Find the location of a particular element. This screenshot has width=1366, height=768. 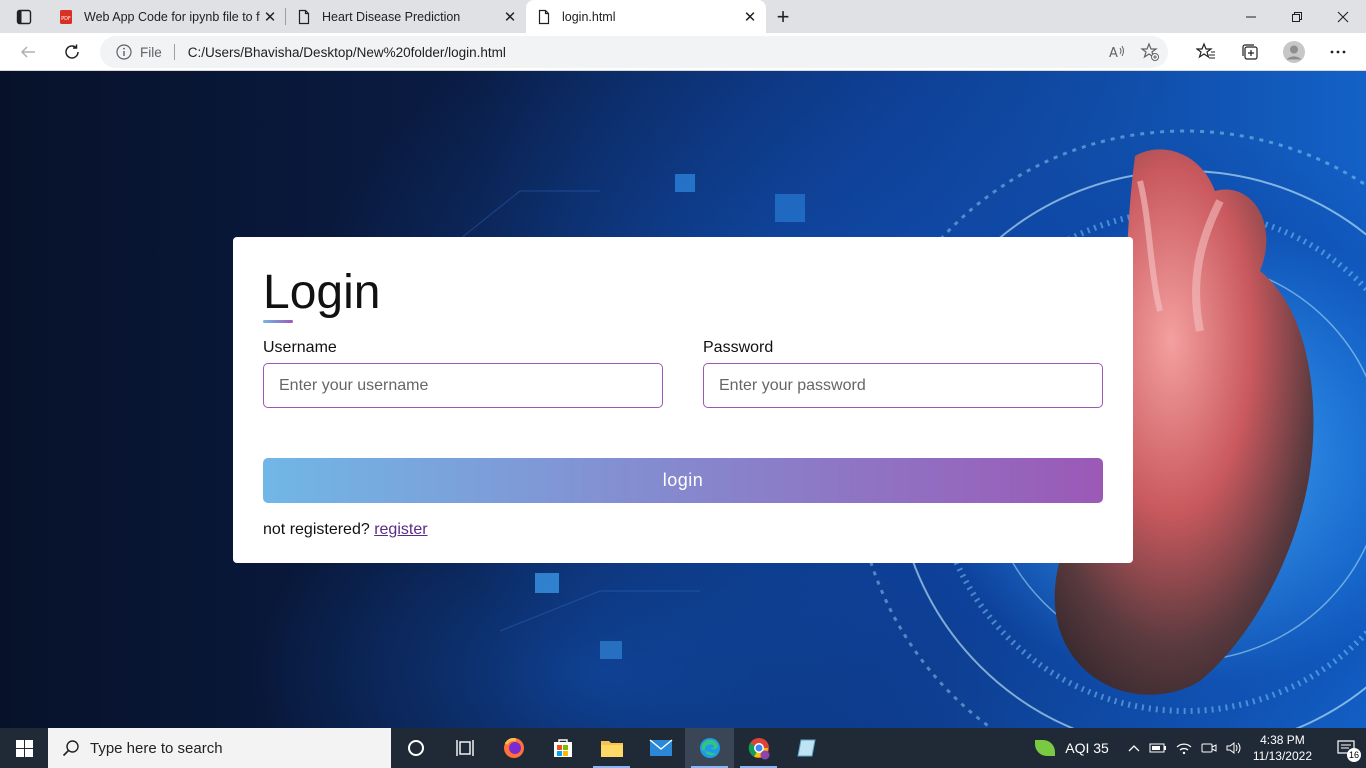

task-view-button is located at coordinates (464, 748).